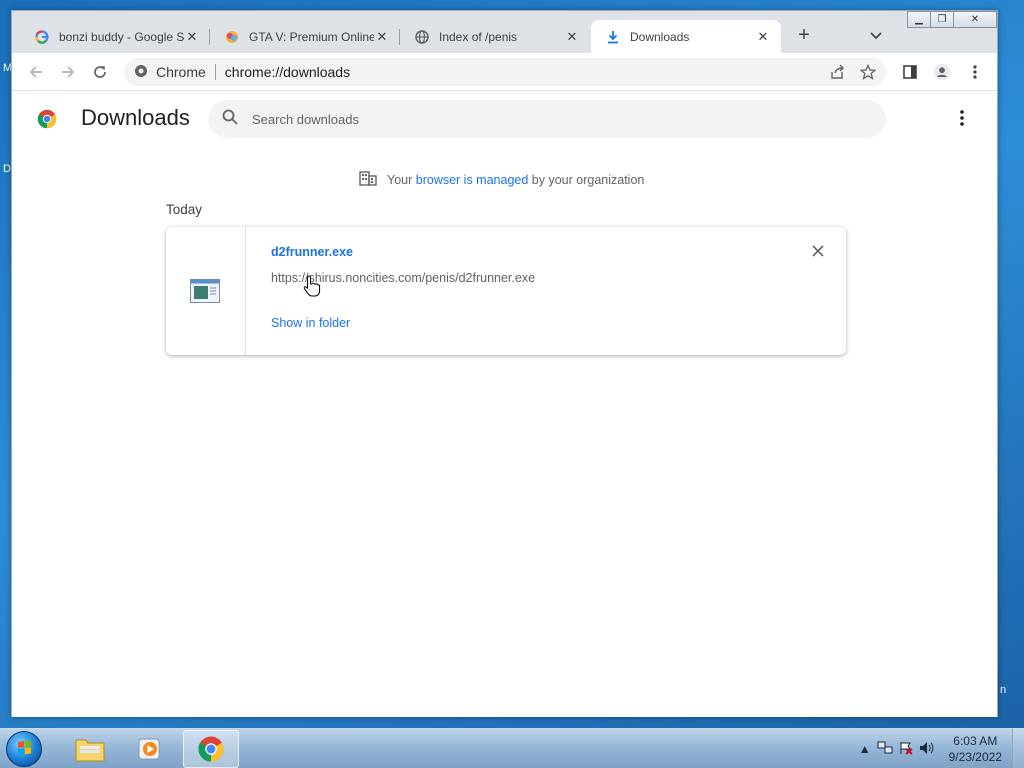 This screenshot has height=768, width=1024. Describe the element at coordinates (942, 19) in the screenshot. I see `maximize-button: ❐` at that location.